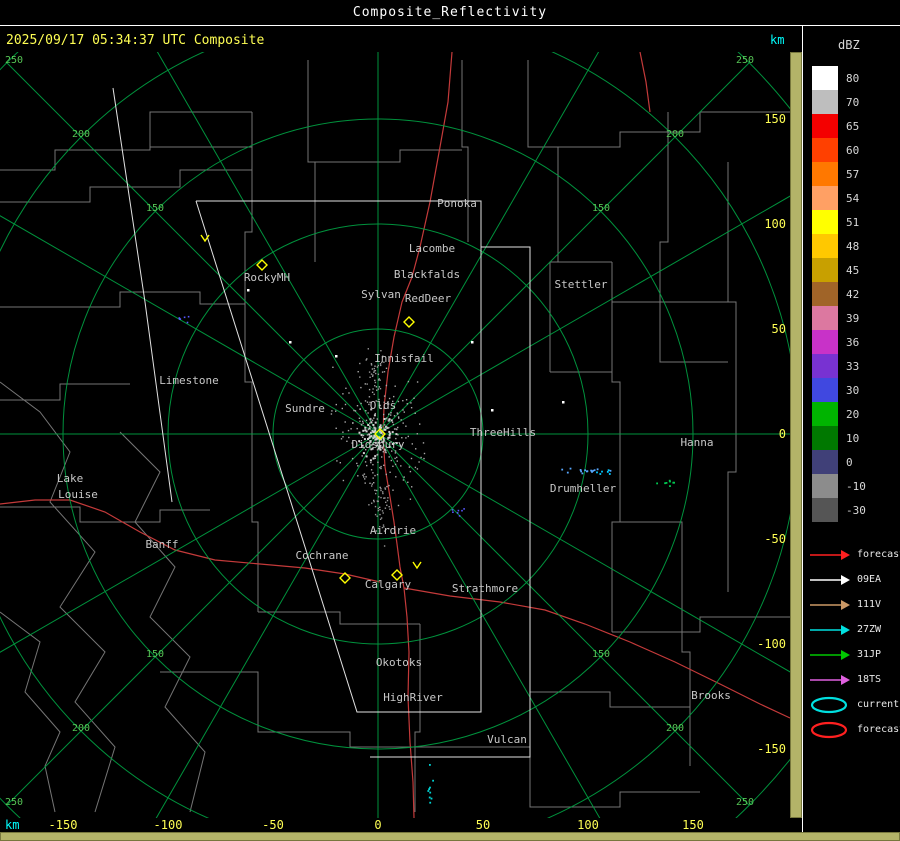 This screenshot has width=900, height=841. Describe the element at coordinates (869, 679) in the screenshot. I see `track-label: 18TS` at that location.